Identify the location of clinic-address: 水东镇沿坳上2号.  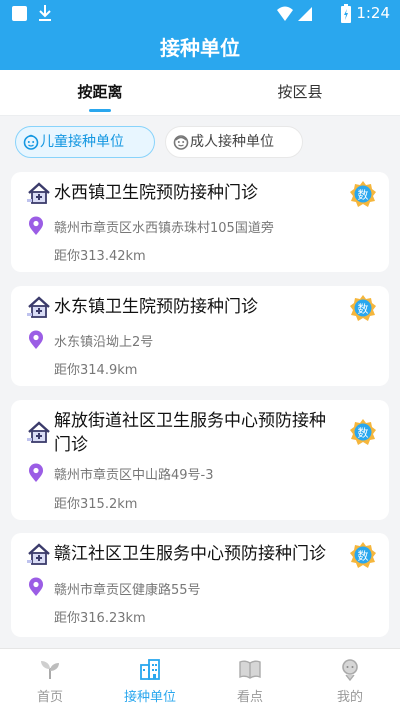
(104, 342).